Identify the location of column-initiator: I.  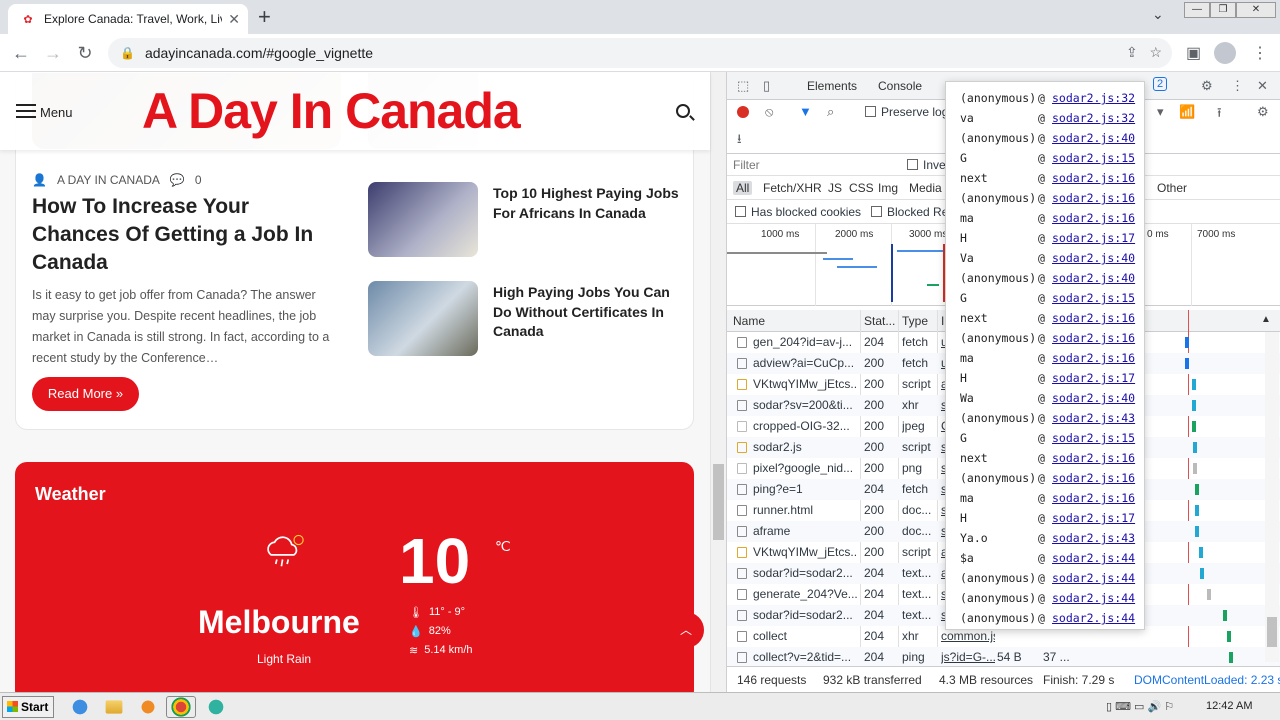
(942, 321).